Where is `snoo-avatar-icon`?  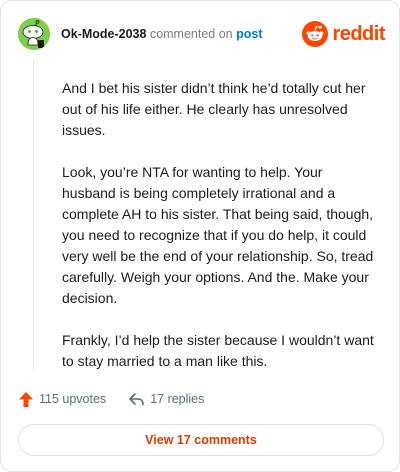 snoo-avatar-icon is located at coordinates (34, 34).